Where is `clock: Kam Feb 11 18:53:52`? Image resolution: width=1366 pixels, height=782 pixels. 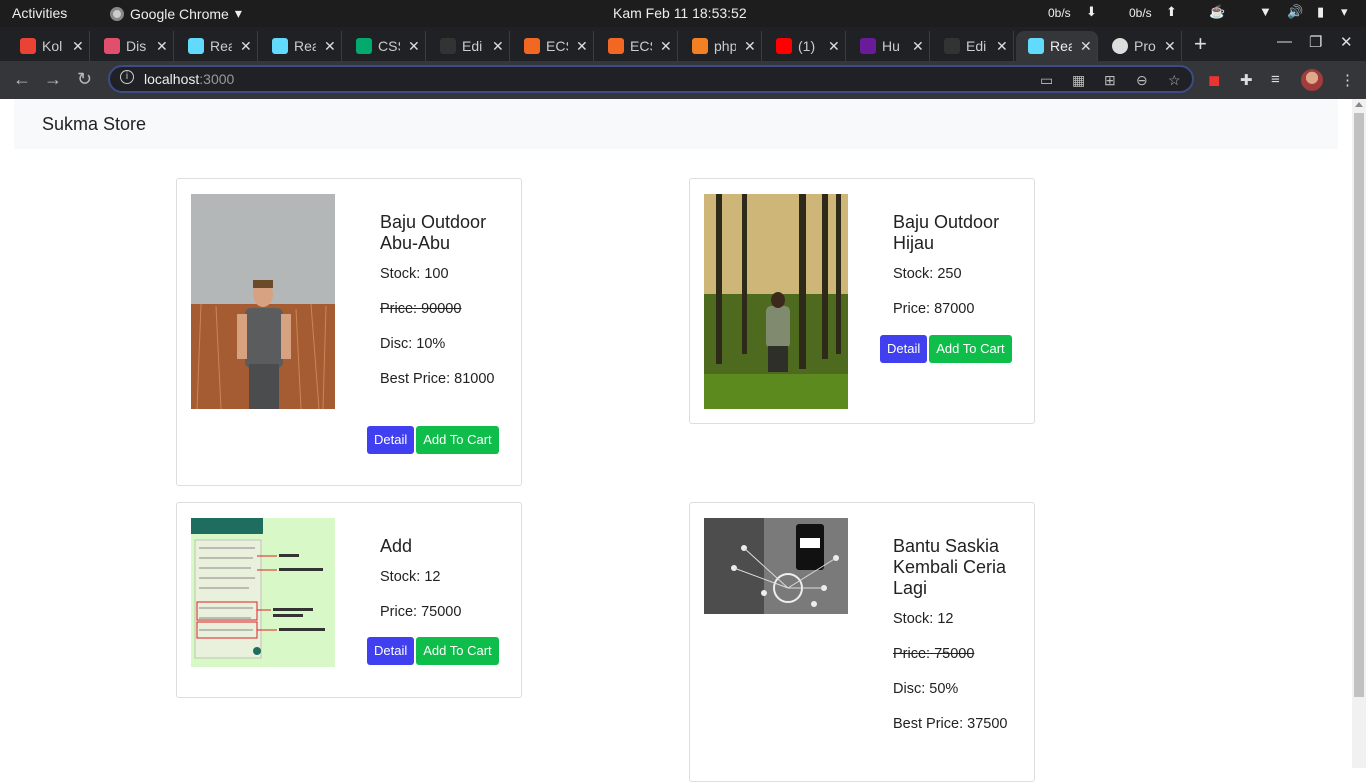 clock: Kam Feb 11 18:53:52 is located at coordinates (680, 13).